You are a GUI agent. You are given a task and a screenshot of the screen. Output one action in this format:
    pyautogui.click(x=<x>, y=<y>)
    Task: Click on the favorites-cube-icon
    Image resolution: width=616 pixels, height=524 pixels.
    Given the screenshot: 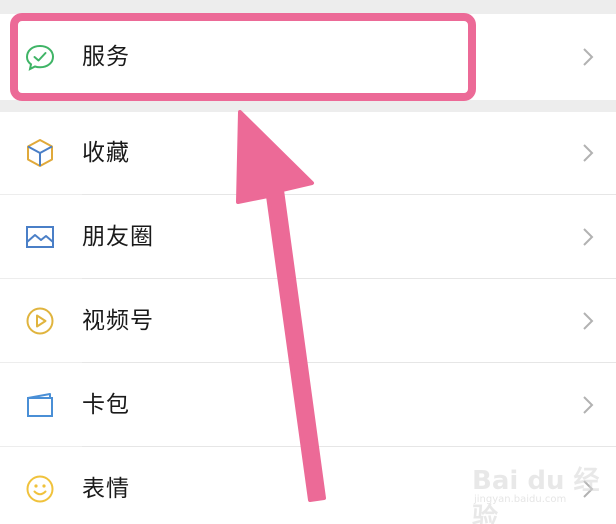 What is the action you would take?
    pyautogui.click(x=40, y=153)
    